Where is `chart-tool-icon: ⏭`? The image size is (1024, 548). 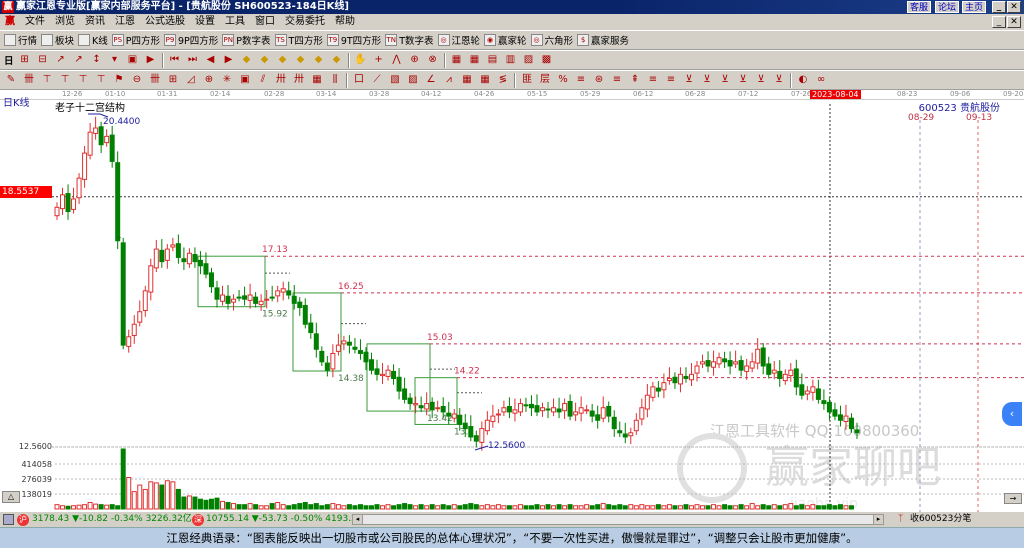 chart-tool-icon: ⏭ is located at coordinates (193, 60).